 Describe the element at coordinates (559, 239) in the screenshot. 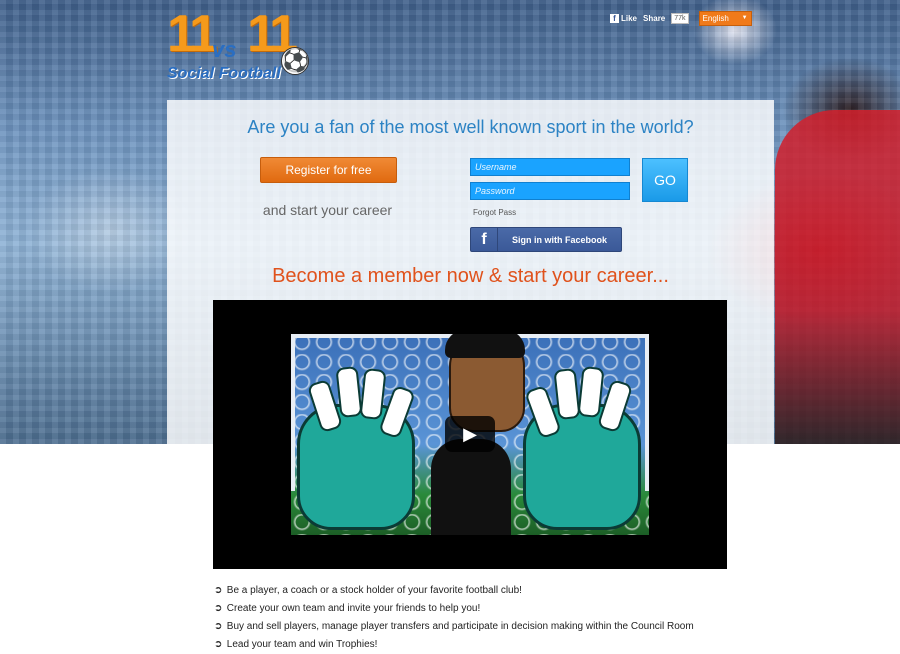

I see `facebook-signin-label: Sign in with Facebook` at that location.